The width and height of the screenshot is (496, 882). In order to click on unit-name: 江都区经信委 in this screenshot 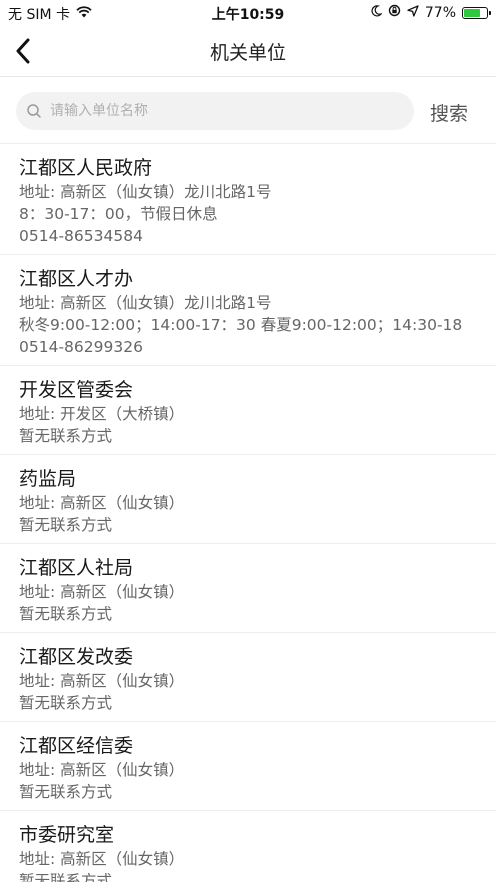, I will do `click(76, 746)`.